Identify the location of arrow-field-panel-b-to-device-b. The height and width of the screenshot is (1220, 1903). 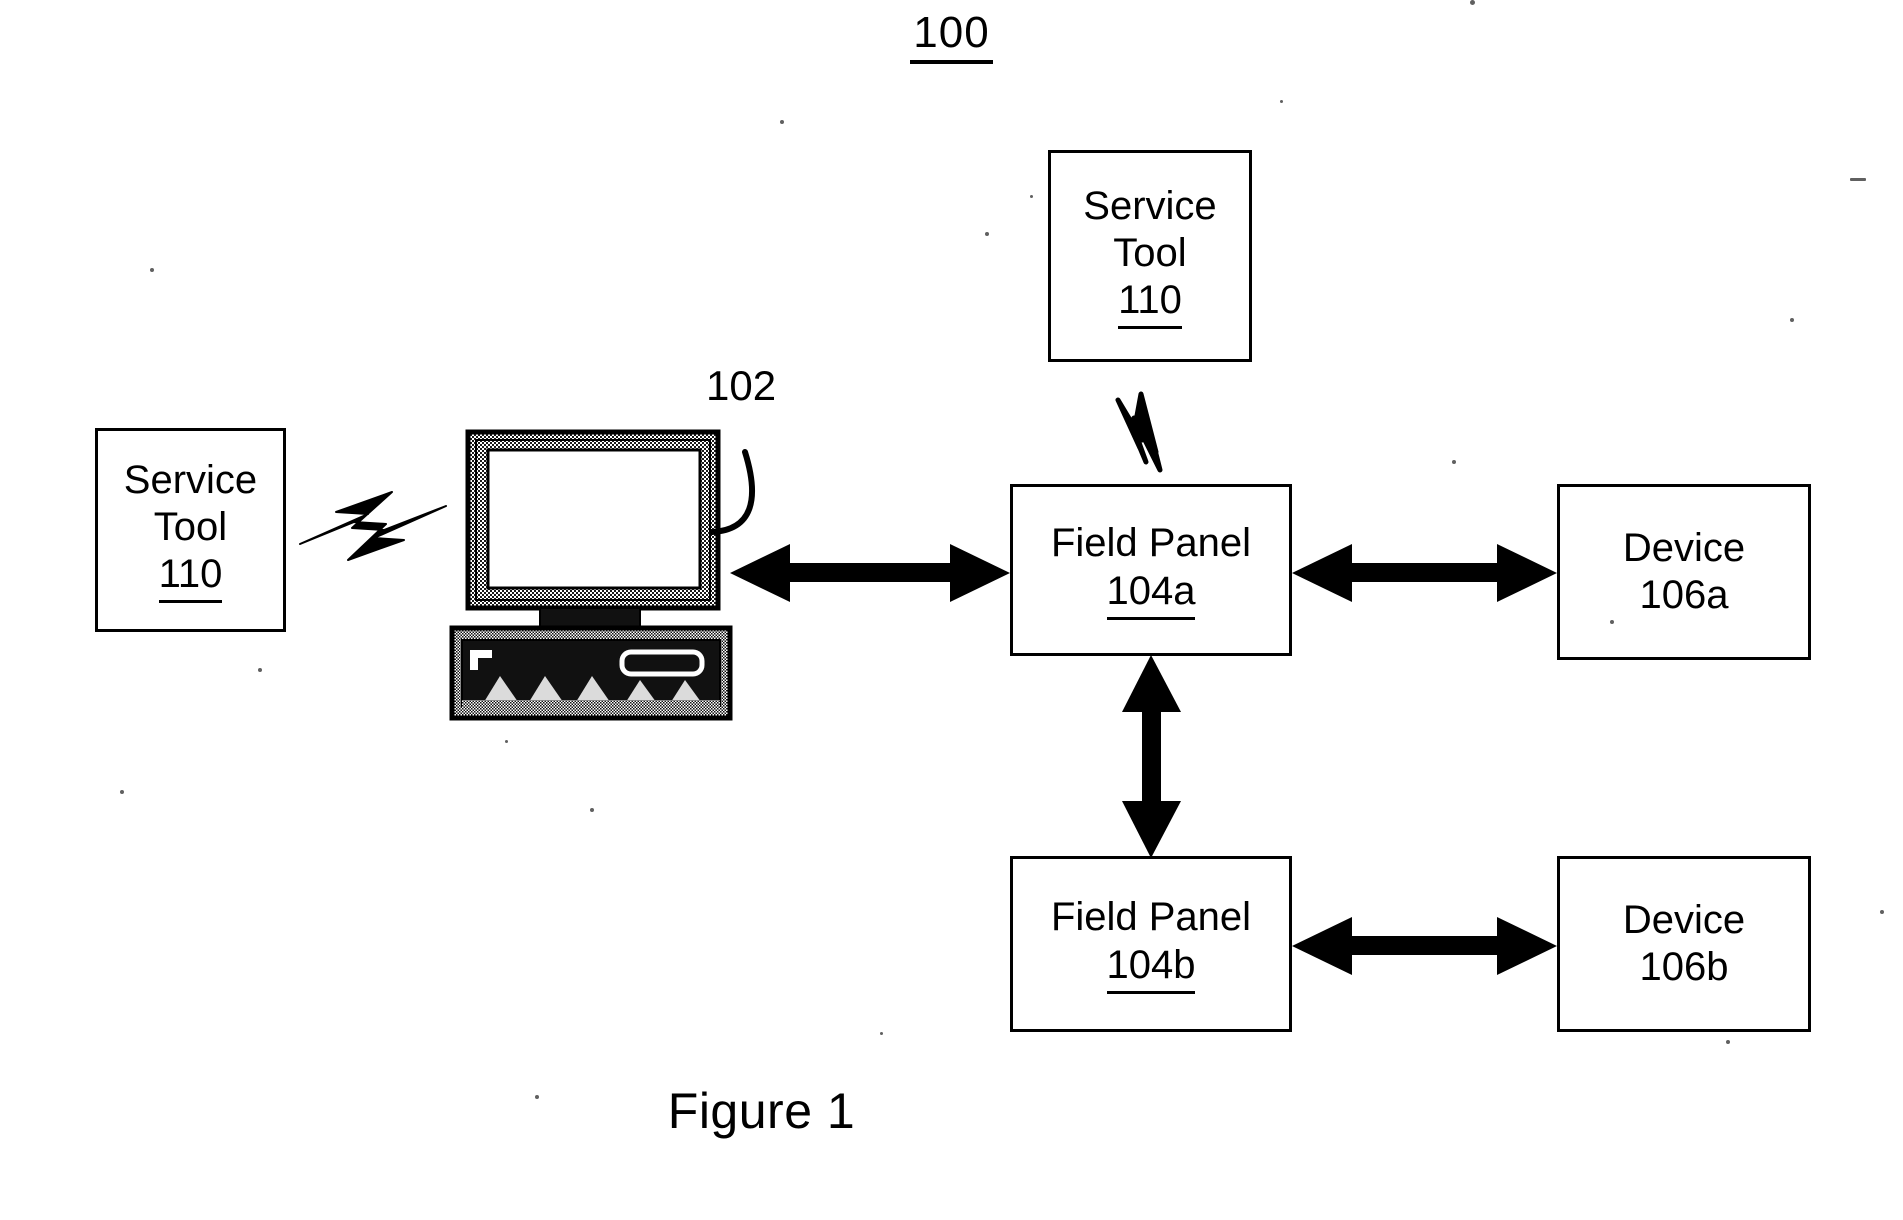
(1424, 946).